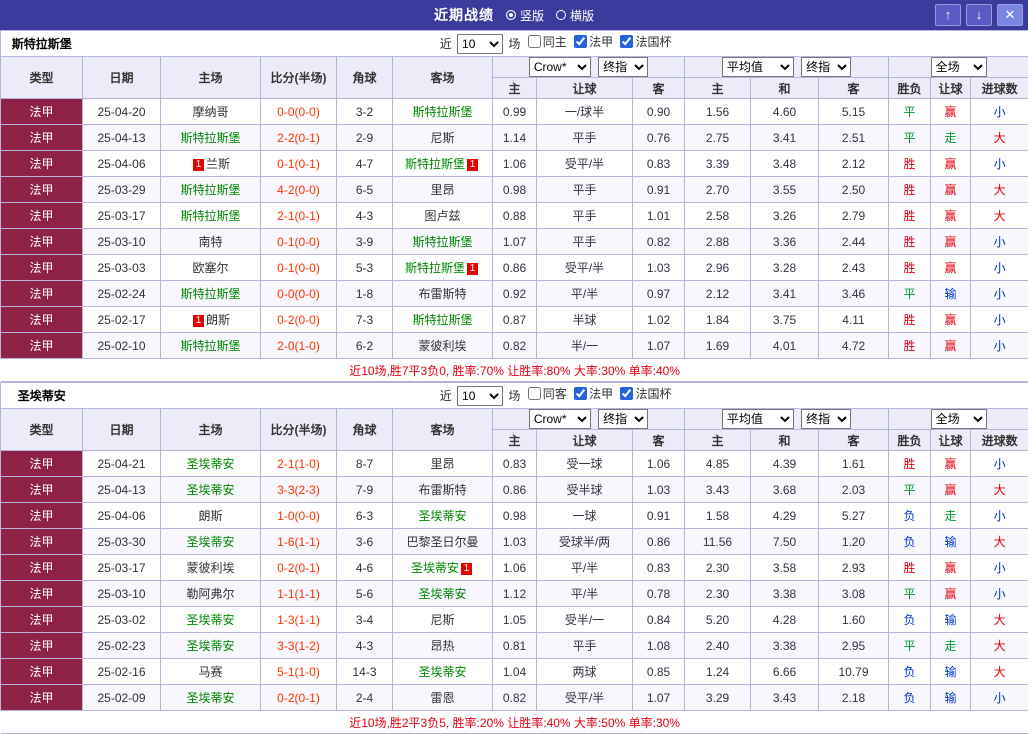 This screenshot has height=734, width=1028. What do you see at coordinates (122, 268) in the screenshot?
I see `match-date: 25-03-03` at bounding box center [122, 268].